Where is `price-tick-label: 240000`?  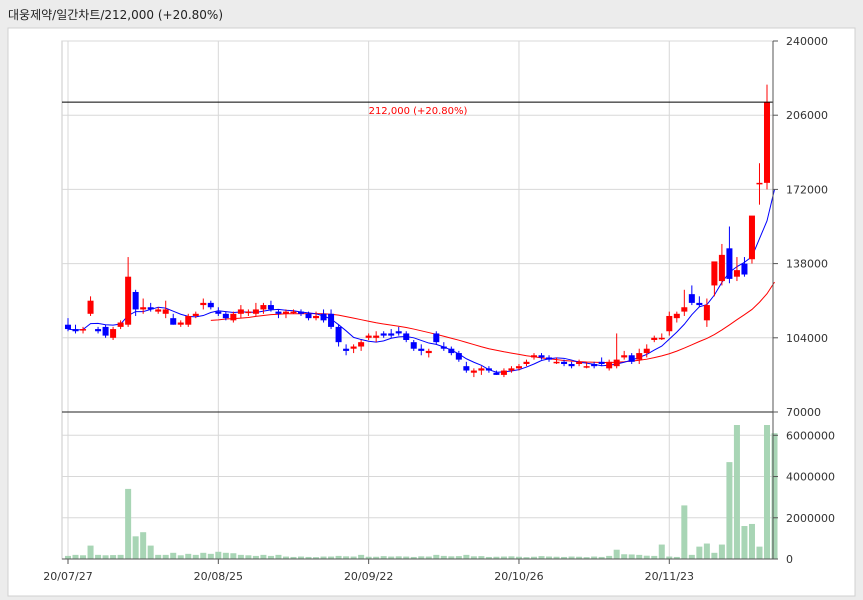
price-tick-label: 240000 is located at coordinates (807, 41).